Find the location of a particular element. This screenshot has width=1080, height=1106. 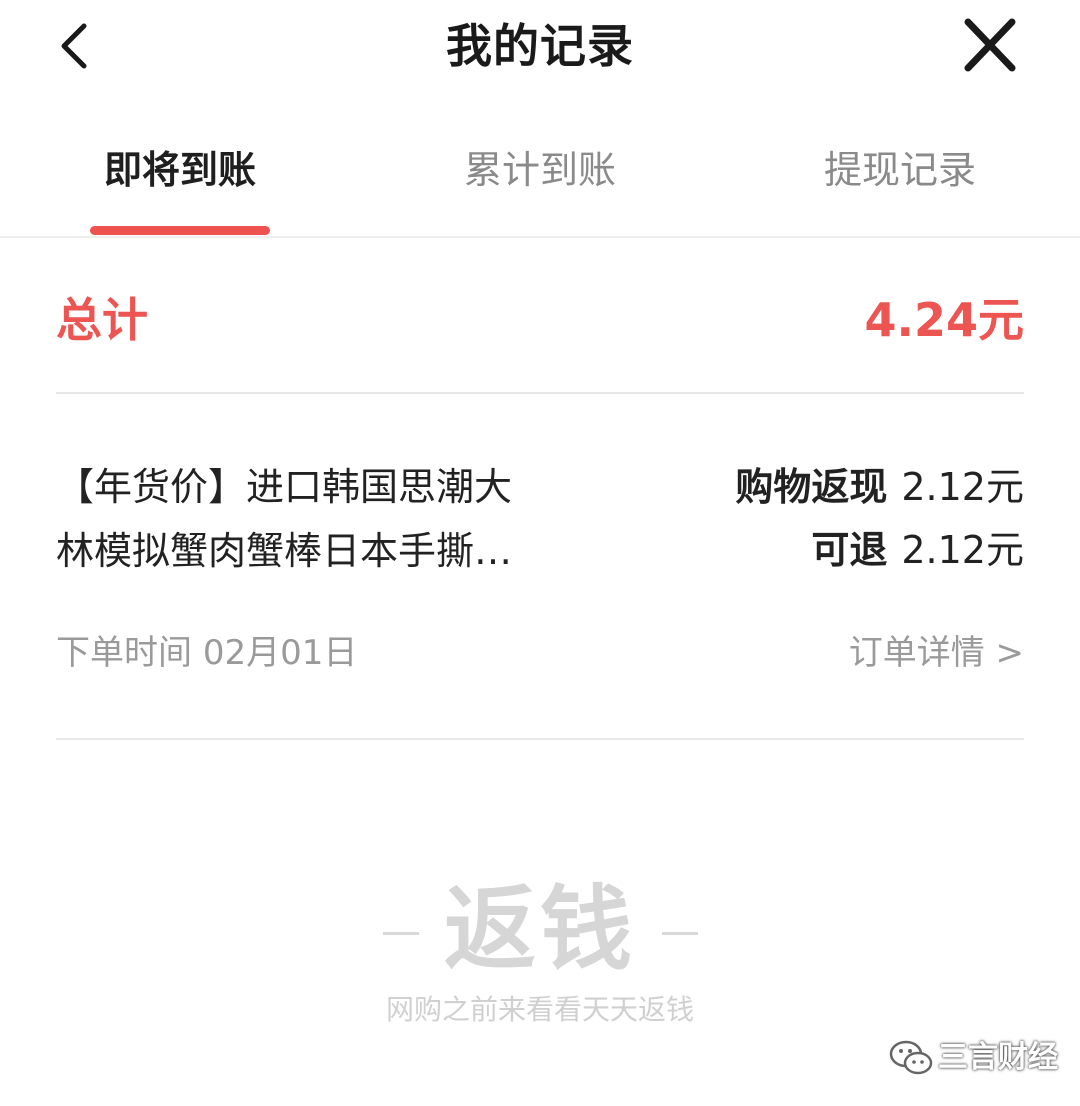

brand-logo: 返钱 is located at coordinates (539, 929).